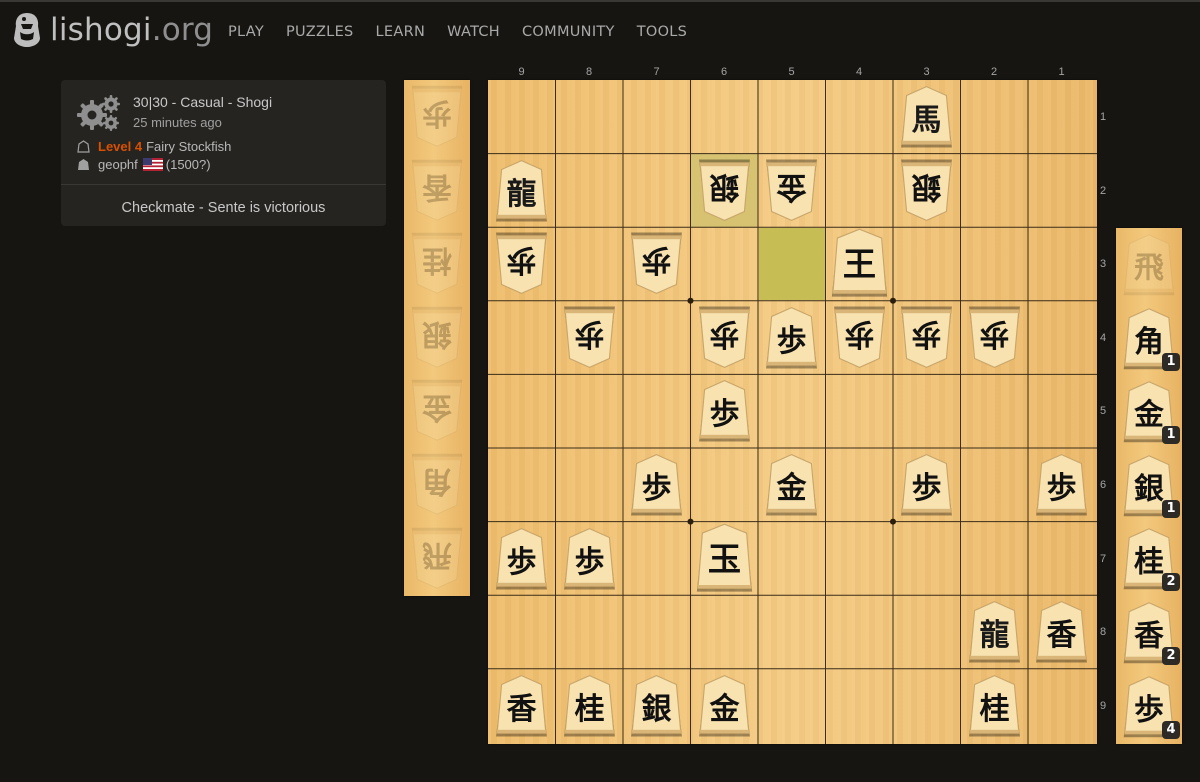 The width and height of the screenshot is (1200, 782). Describe the element at coordinates (177, 122) in the screenshot. I see `game-time: 25 minutes ago` at that location.